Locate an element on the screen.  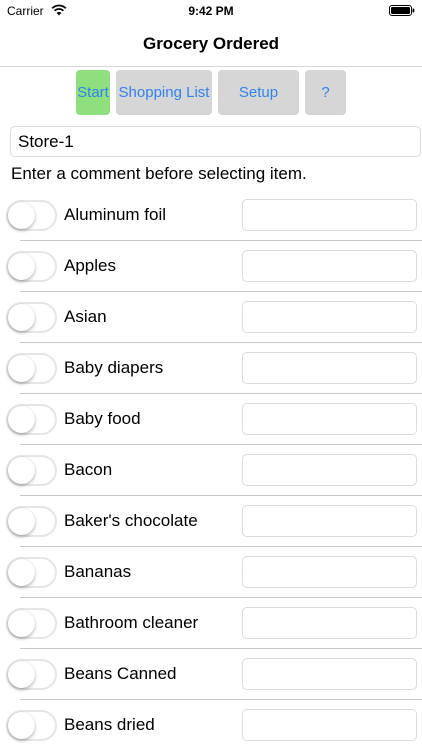
item-label: Asian is located at coordinates (85, 316).